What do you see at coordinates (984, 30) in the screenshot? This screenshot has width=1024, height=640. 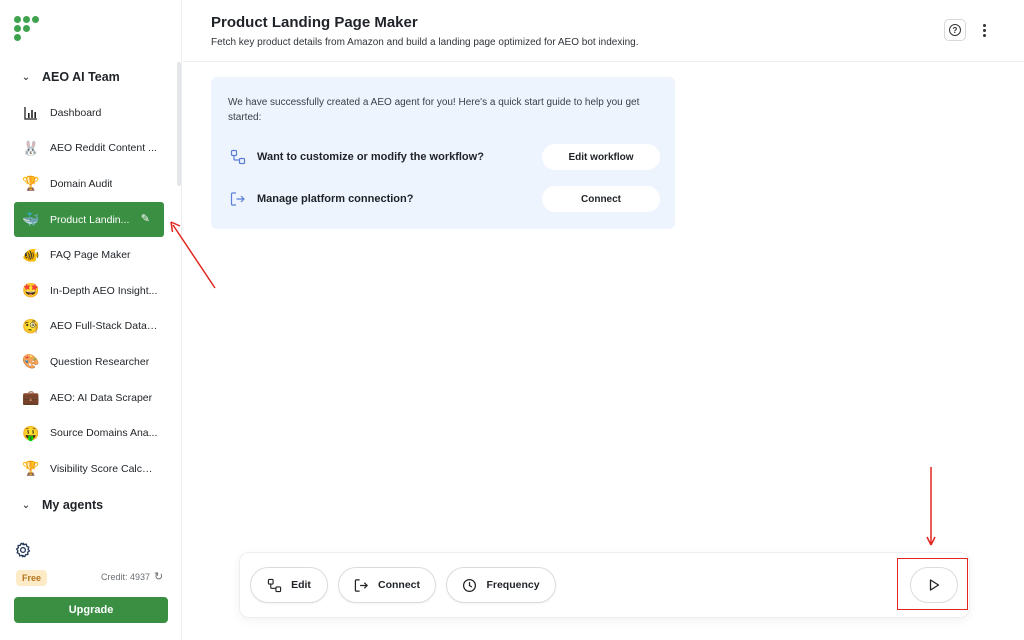 I see `more-options-icon` at bounding box center [984, 30].